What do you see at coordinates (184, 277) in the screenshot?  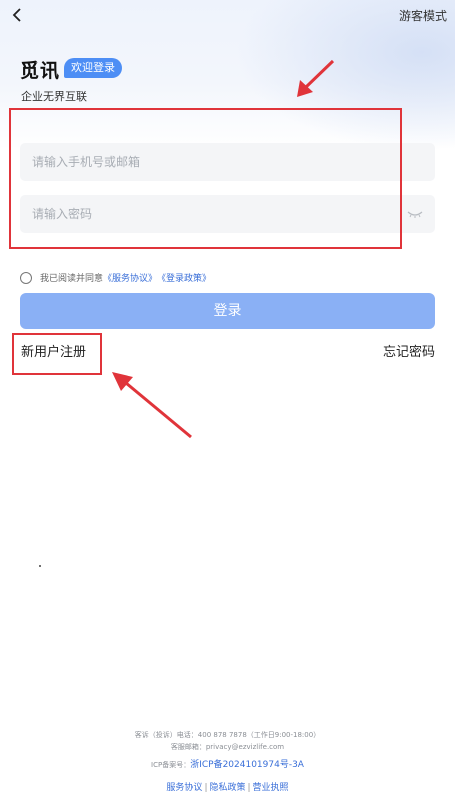 I see `login-policy-link: 《登录政策》` at bounding box center [184, 277].